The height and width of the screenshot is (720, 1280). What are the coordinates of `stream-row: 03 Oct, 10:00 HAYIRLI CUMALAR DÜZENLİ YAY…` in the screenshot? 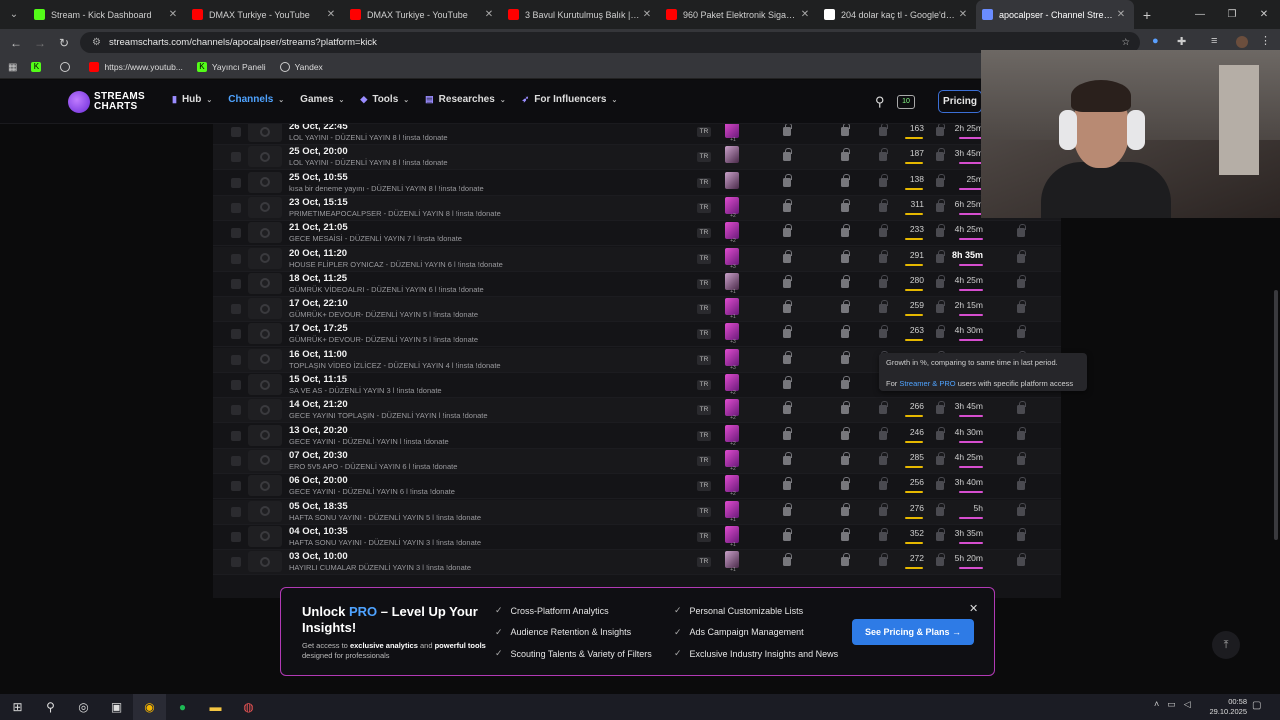 It's located at (637, 563).